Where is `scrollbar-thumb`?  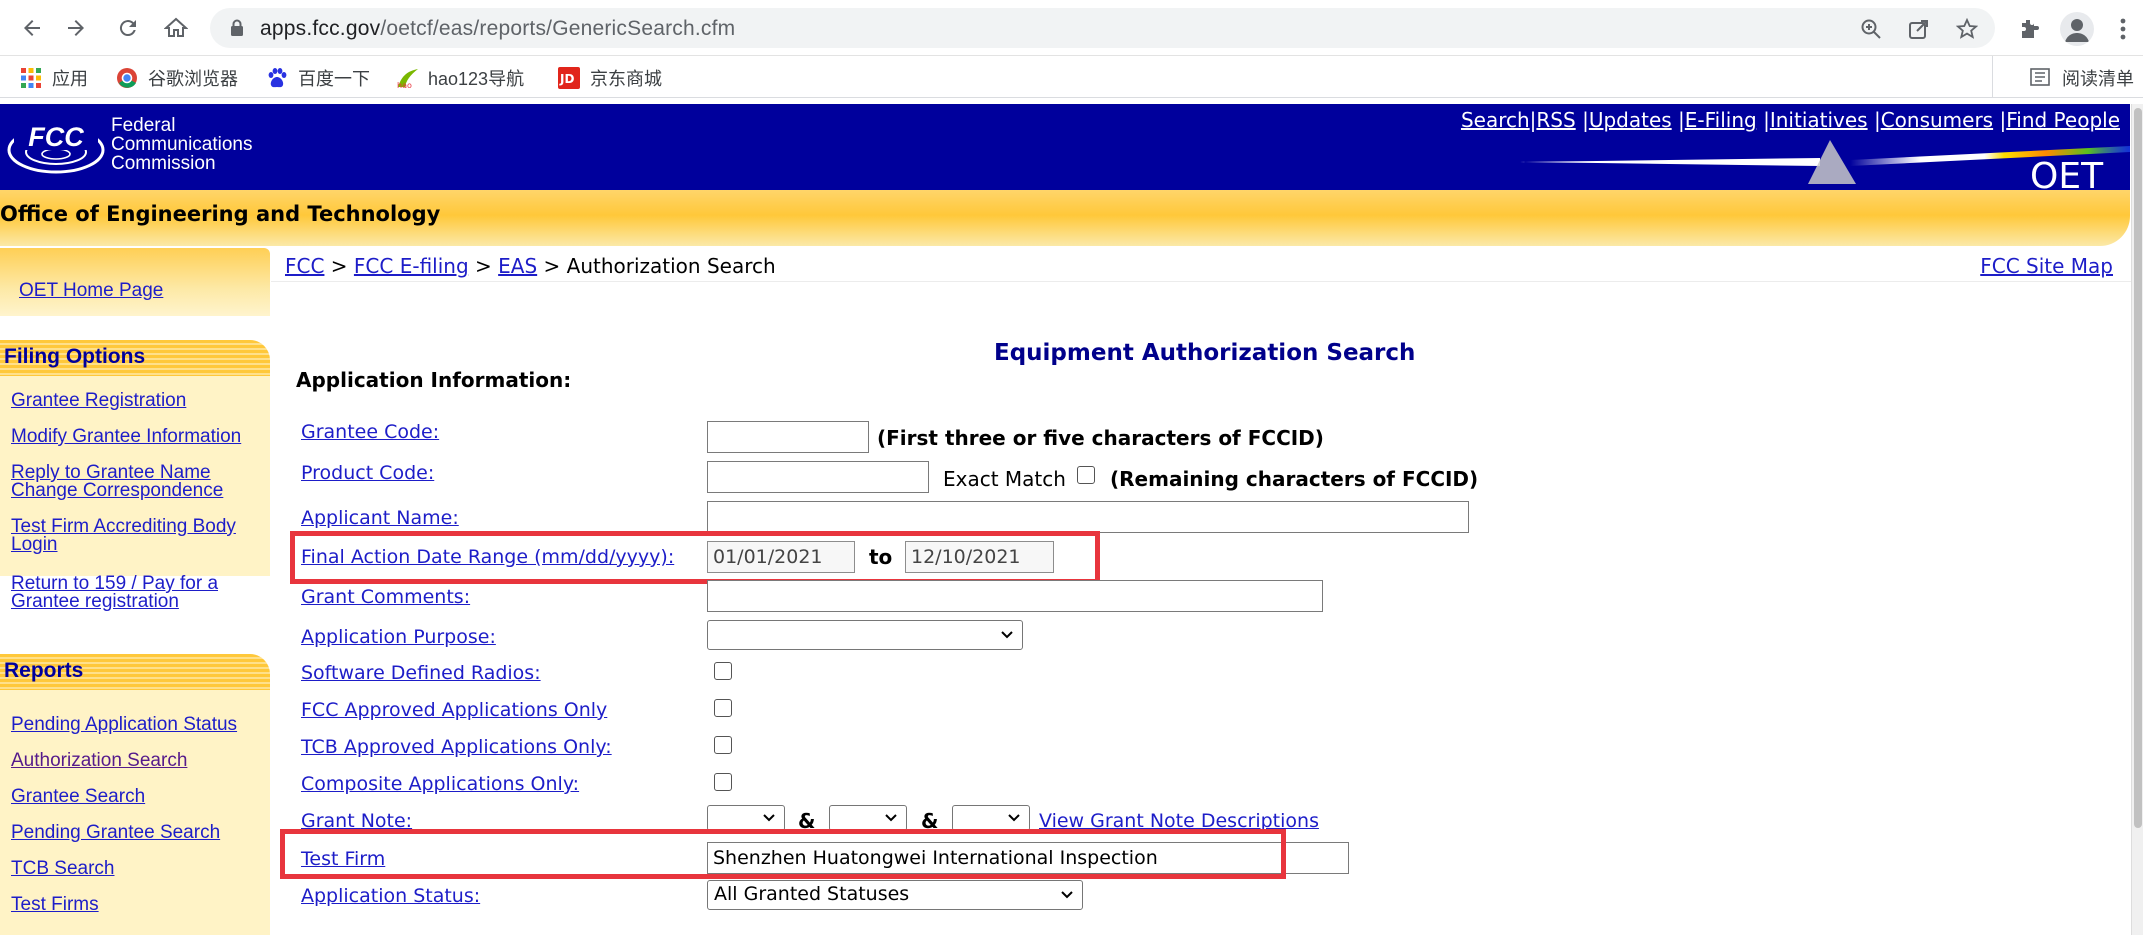
scrollbar-thumb is located at coordinates (2138, 468).